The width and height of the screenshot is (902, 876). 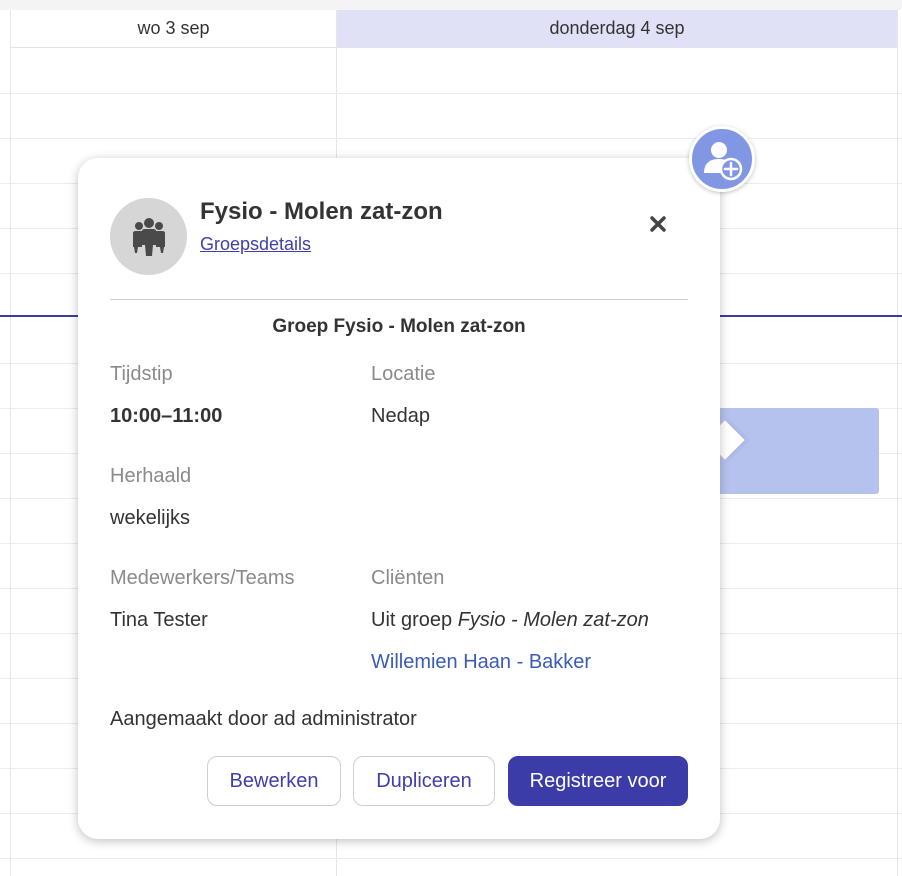 What do you see at coordinates (424, 781) in the screenshot?
I see `duplicate-button: Dupliceren` at bounding box center [424, 781].